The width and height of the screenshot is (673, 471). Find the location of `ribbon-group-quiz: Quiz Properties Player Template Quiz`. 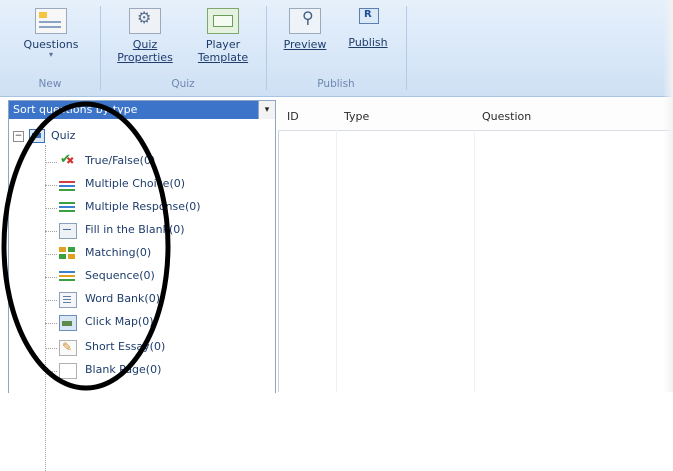

ribbon-group-quiz: Quiz Properties Player Template Quiz is located at coordinates (183, 48).